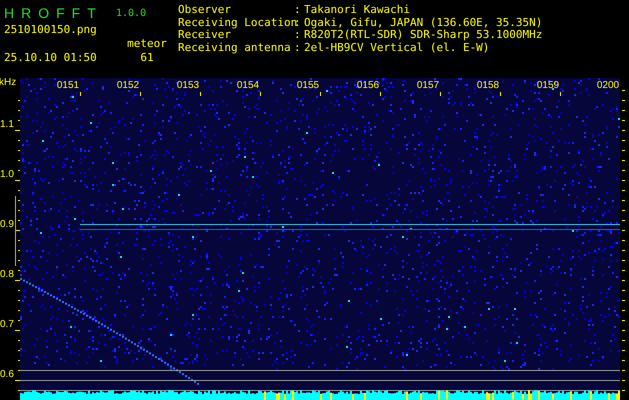 Image resolution: width=629 pixels, height=400 pixels. Describe the element at coordinates (68, 85) in the screenshot. I see `time-label: 0151` at that location.